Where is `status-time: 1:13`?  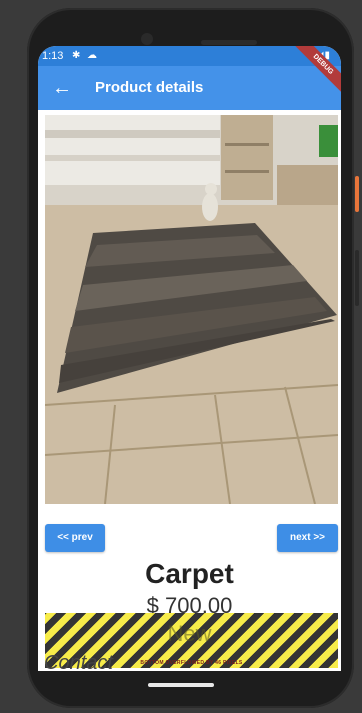 status-time: 1:13 is located at coordinates (53, 56).